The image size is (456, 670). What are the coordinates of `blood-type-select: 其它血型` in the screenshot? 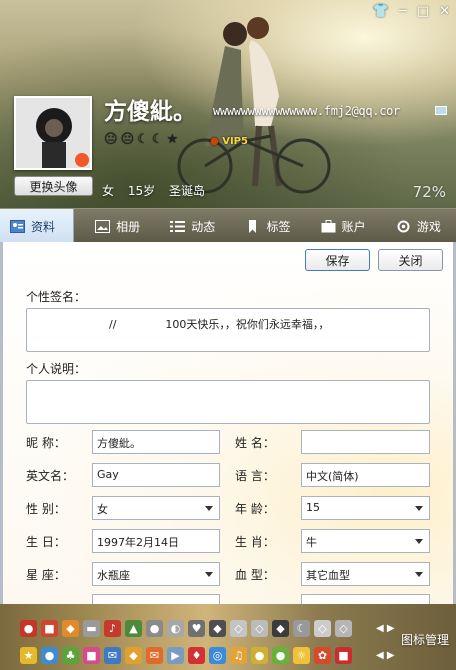 It's located at (365, 574).